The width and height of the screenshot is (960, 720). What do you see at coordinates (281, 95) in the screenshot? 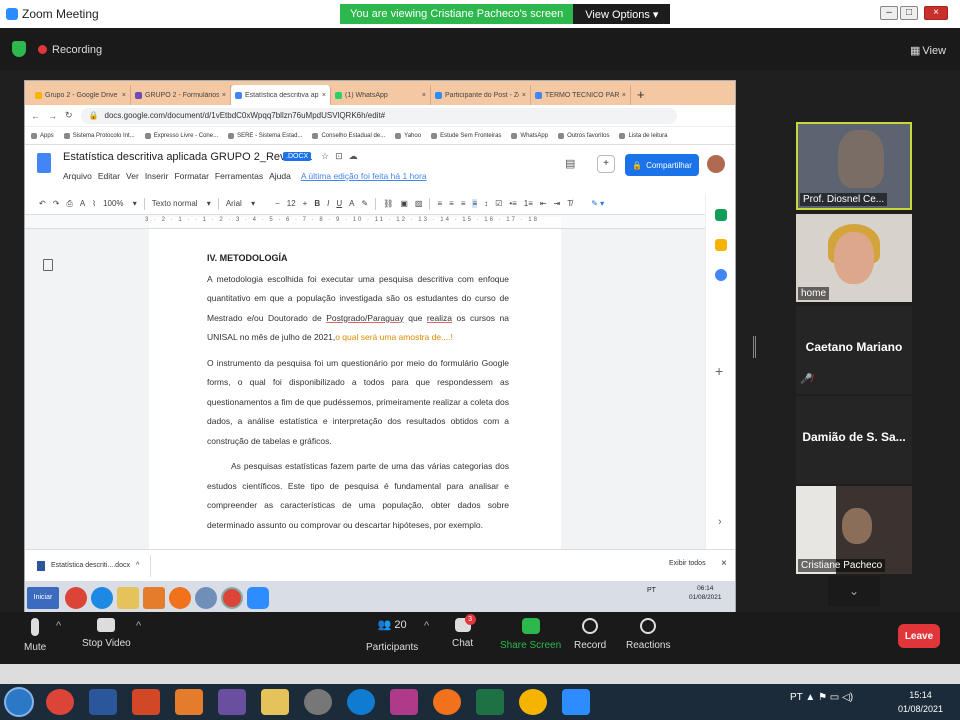
I see `browser-tab: Estatística descritiva aplica×` at bounding box center [281, 95].